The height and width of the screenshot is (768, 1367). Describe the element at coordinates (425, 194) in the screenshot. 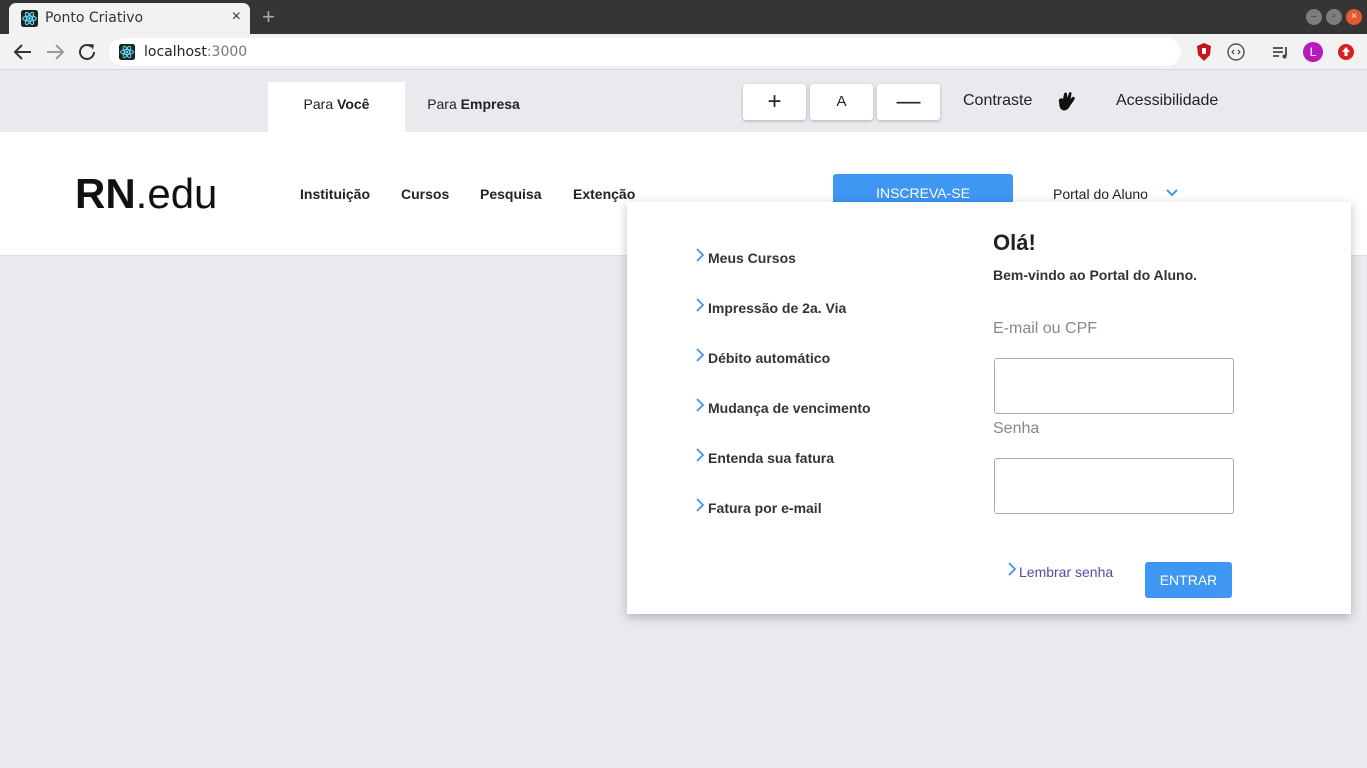

I see `nav-cursos: Cursos` at that location.